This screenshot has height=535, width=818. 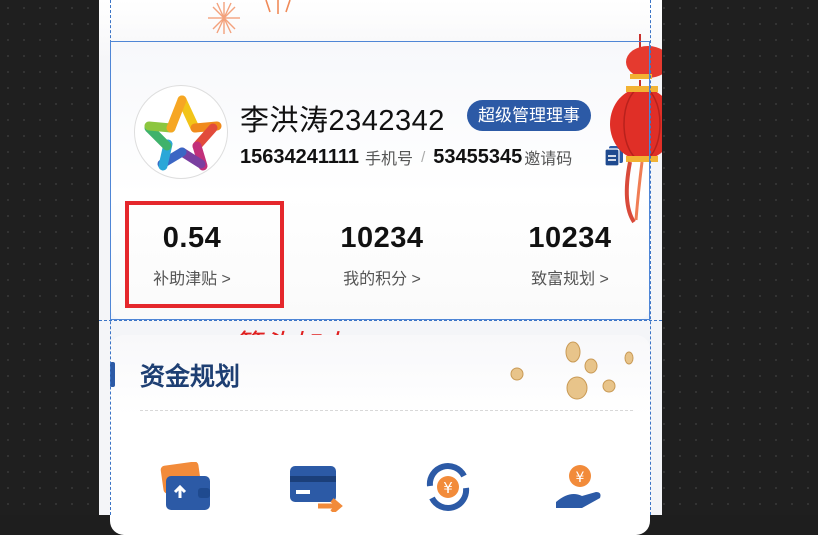 What do you see at coordinates (186, 487) in the screenshot?
I see `wallet-icon` at bounding box center [186, 487].